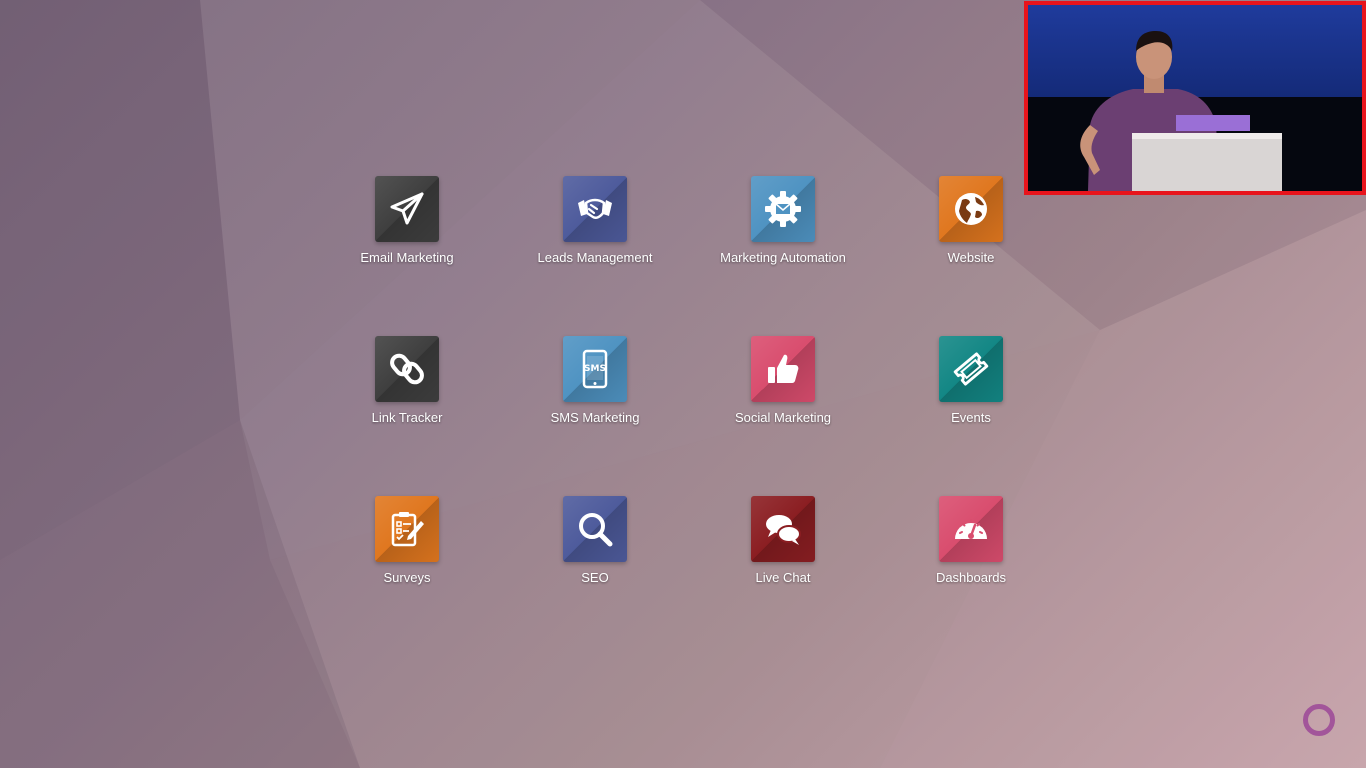 This screenshot has height=768, width=1366. I want to click on app-surveys: Surveys, so click(407, 576).